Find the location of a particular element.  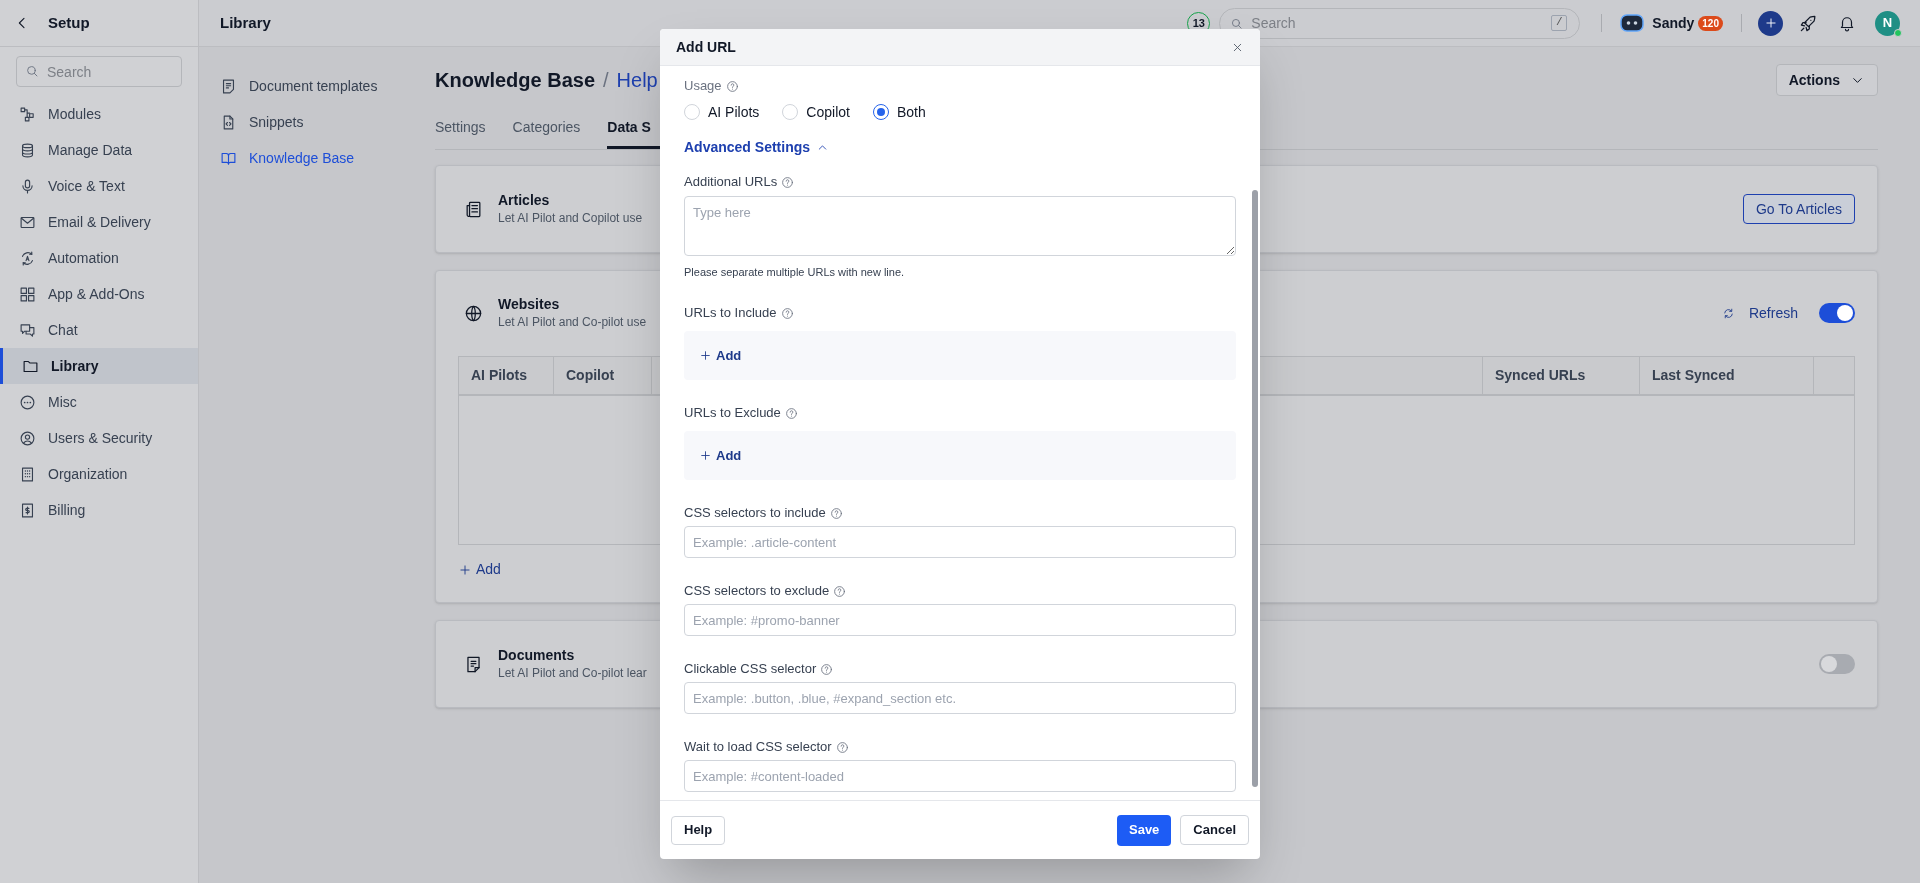

user-circle-icon is located at coordinates (27, 438).